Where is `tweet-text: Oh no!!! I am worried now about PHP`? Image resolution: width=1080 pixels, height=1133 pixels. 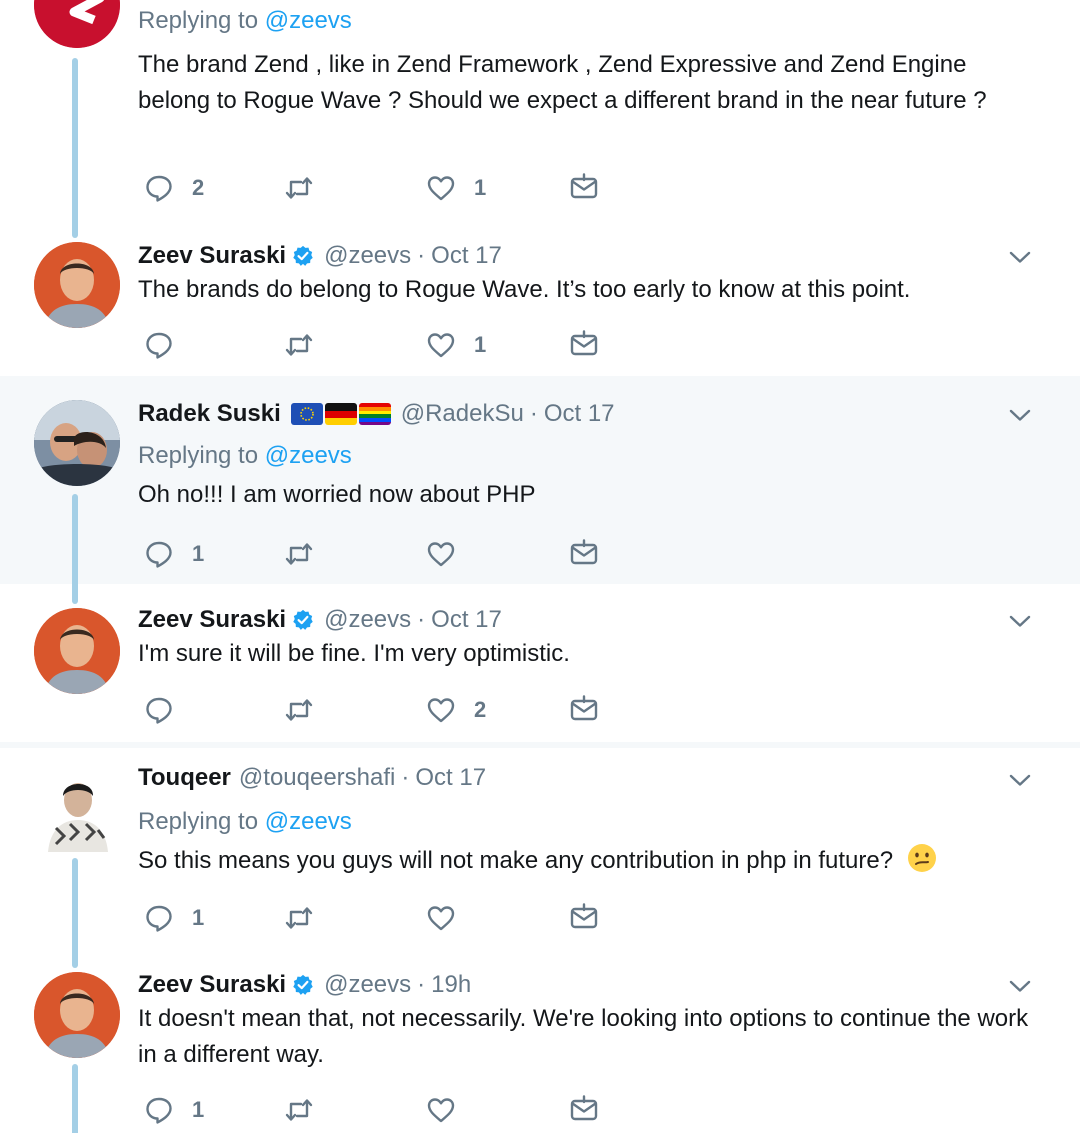 tweet-text: Oh no!!! I am worried now about PHP is located at coordinates (337, 494).